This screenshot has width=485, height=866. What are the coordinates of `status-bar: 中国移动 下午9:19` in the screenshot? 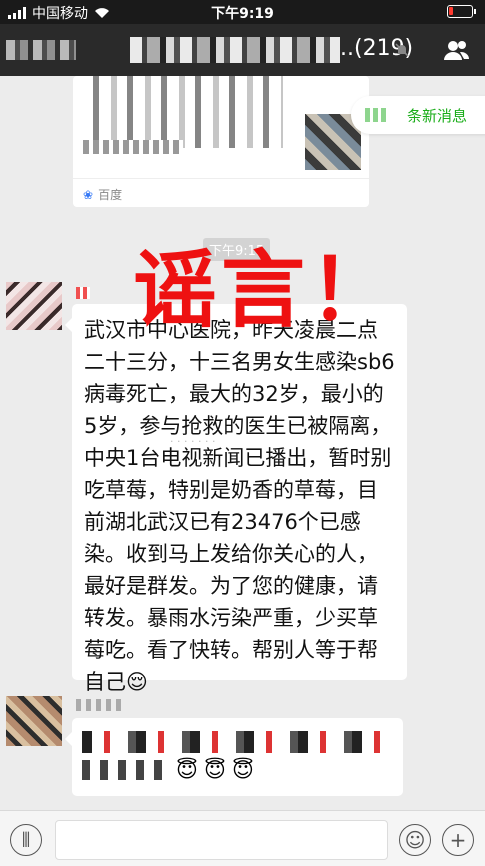 It's located at (242, 12).